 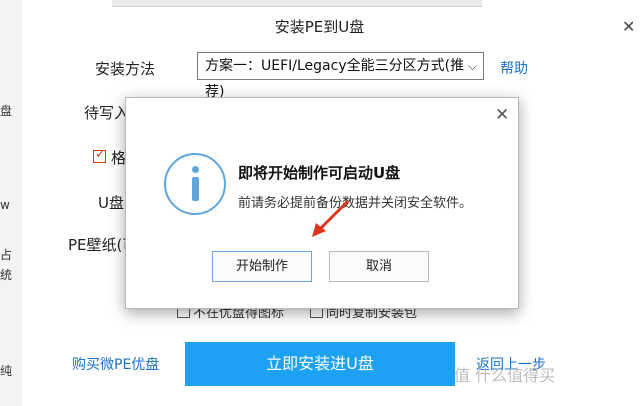 What do you see at coordinates (111, 203) in the screenshot?
I see `udisk-label: U盘` at bounding box center [111, 203].